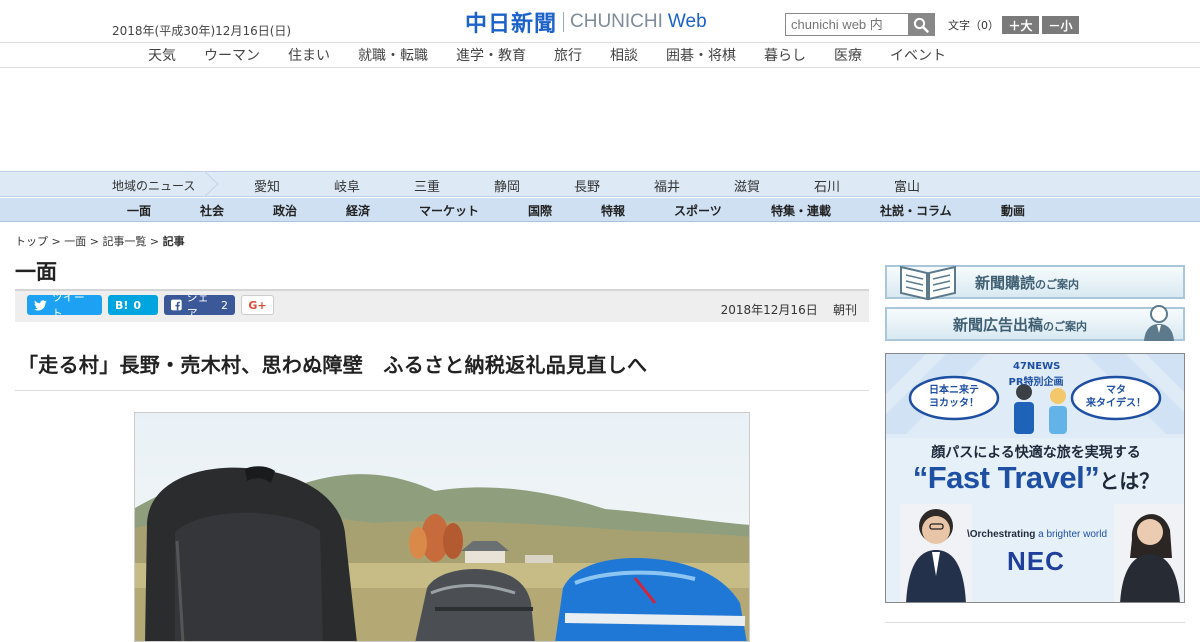 This screenshot has height=642, width=1200. Describe the element at coordinates (907, 185) in the screenshot. I see `region-item-toyama: 富山` at that location.